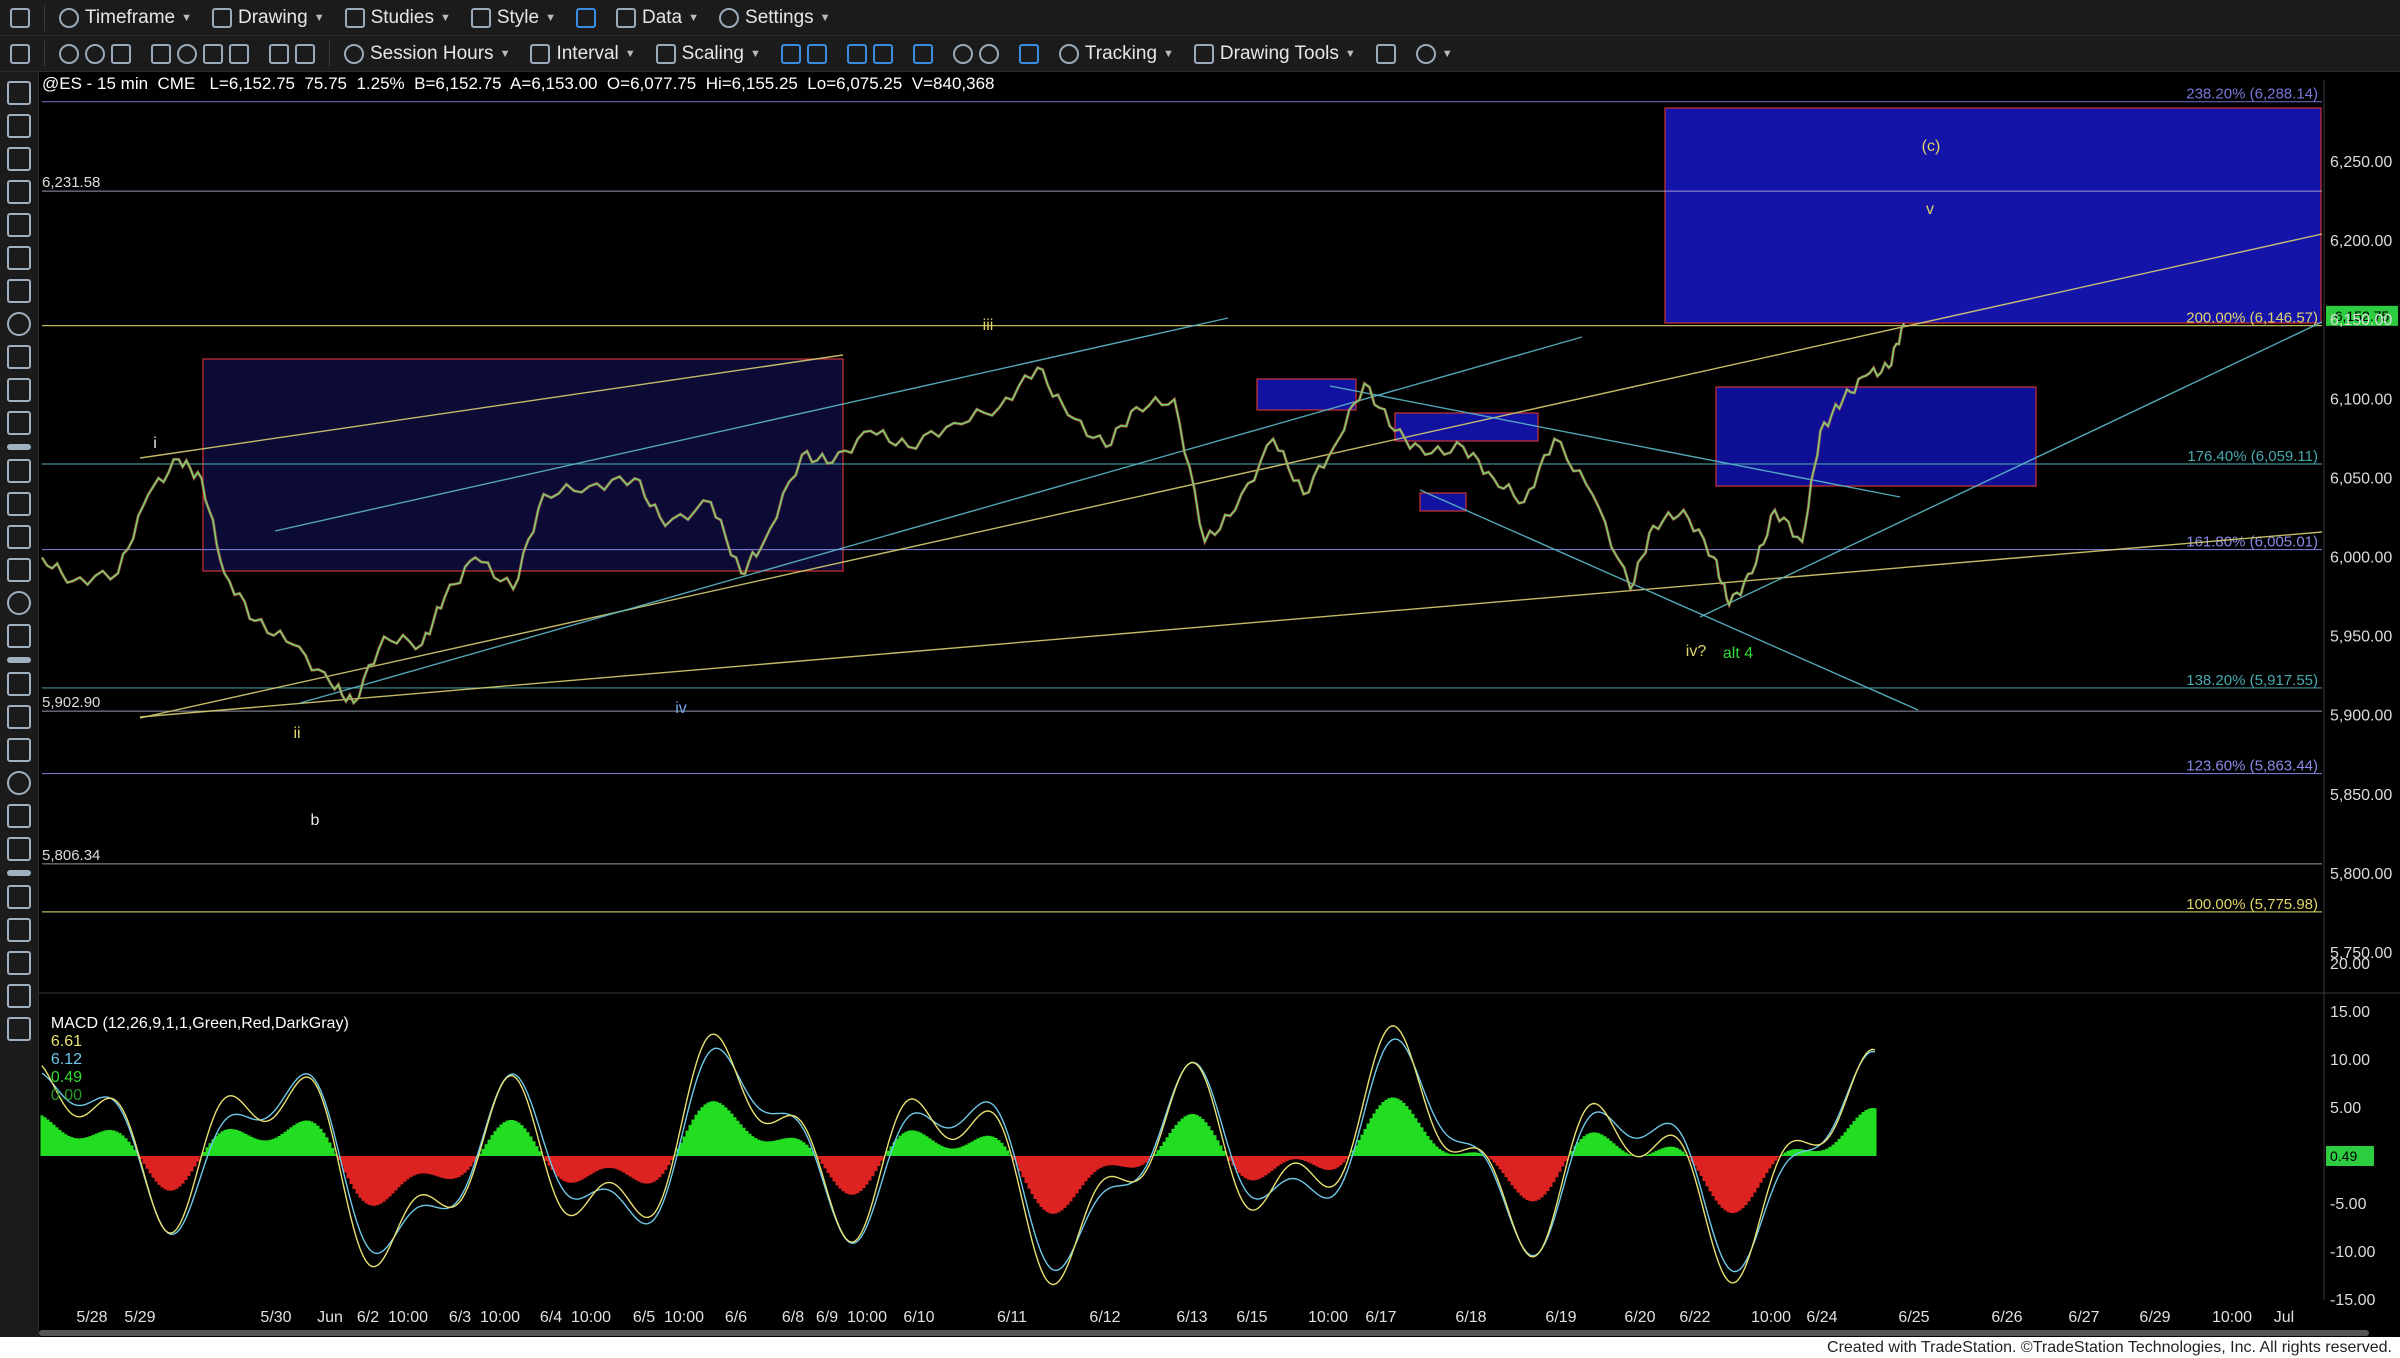 The height and width of the screenshot is (1358, 2400). I want to click on time-axis-label: 6/22, so click(1694, 1317).